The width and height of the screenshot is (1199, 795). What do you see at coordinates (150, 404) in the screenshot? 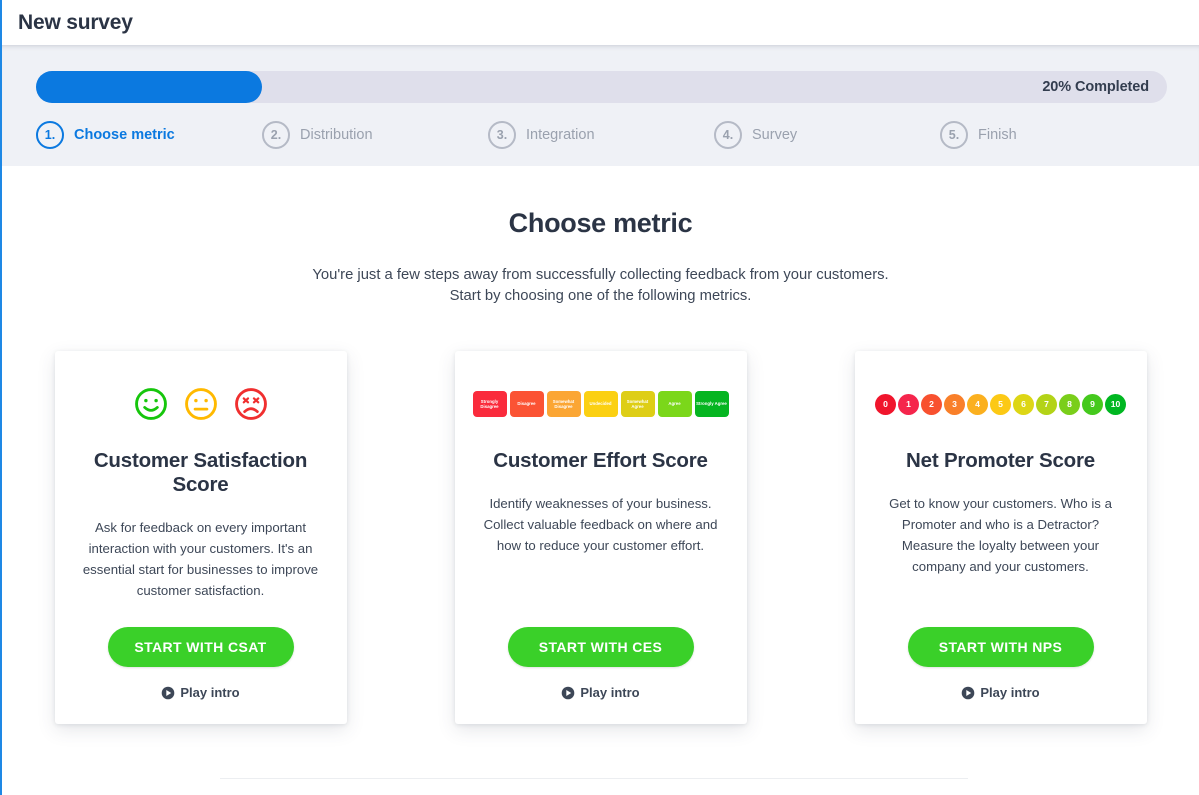
I see `happy-face-icon` at bounding box center [150, 404].